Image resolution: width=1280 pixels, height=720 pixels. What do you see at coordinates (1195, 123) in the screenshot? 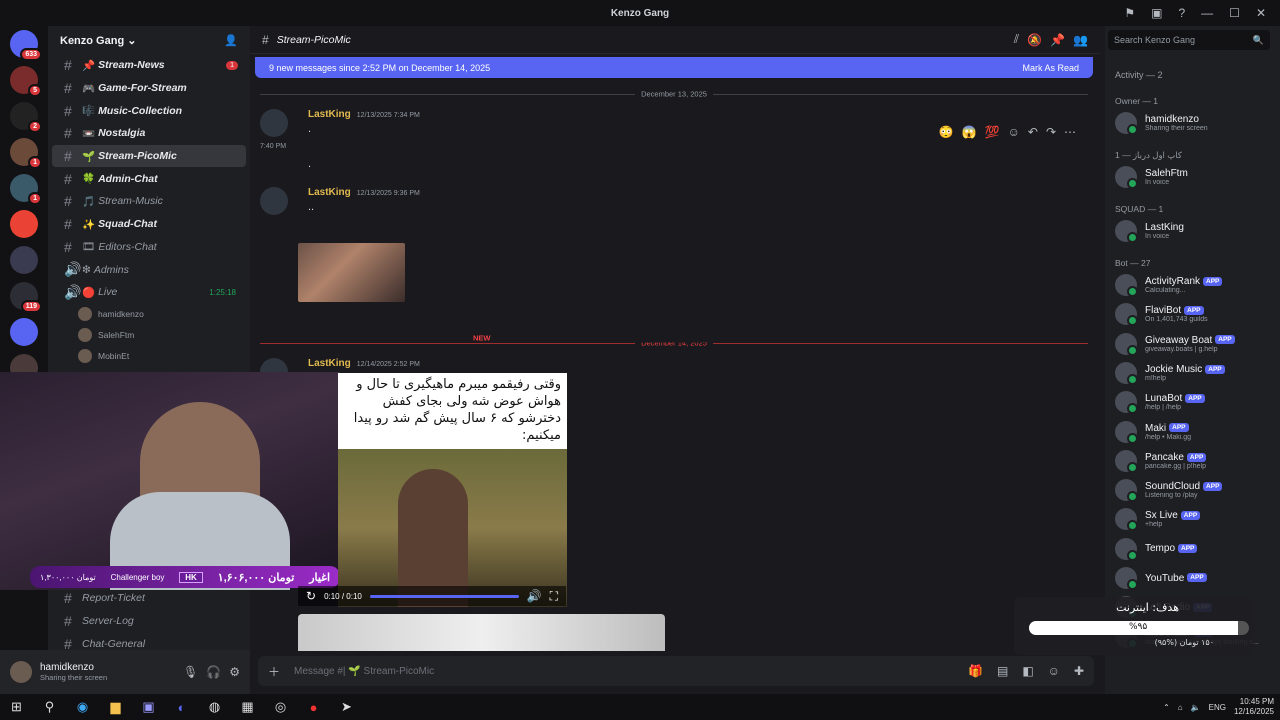
I see `member-item: hamidkenzo Sharing their screen` at bounding box center [1195, 123].